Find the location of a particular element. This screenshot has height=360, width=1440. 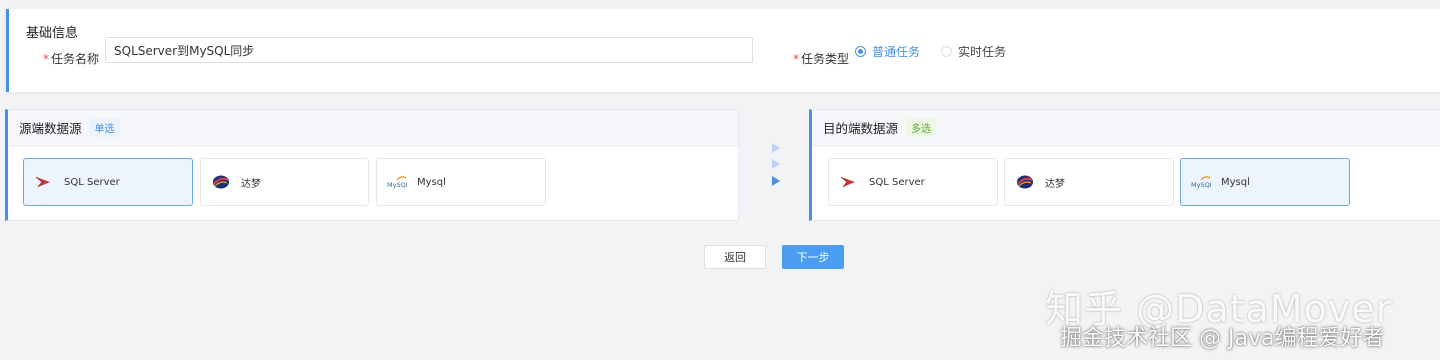

source-card-mysql: MySQL Mysql is located at coordinates (461, 182).